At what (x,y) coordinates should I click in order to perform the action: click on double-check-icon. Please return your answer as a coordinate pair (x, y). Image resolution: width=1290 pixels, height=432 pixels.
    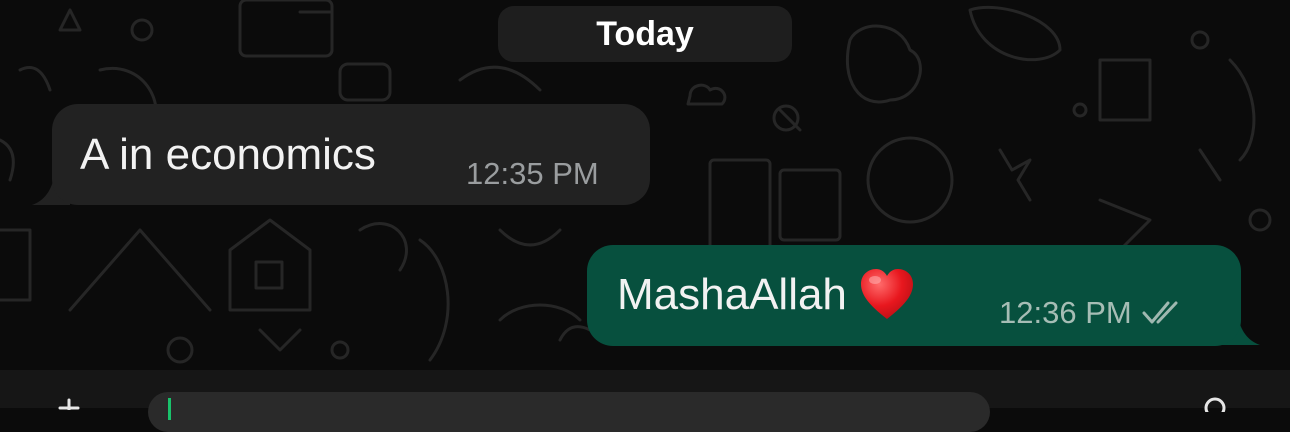
    Looking at the image, I should click on (1160, 312).